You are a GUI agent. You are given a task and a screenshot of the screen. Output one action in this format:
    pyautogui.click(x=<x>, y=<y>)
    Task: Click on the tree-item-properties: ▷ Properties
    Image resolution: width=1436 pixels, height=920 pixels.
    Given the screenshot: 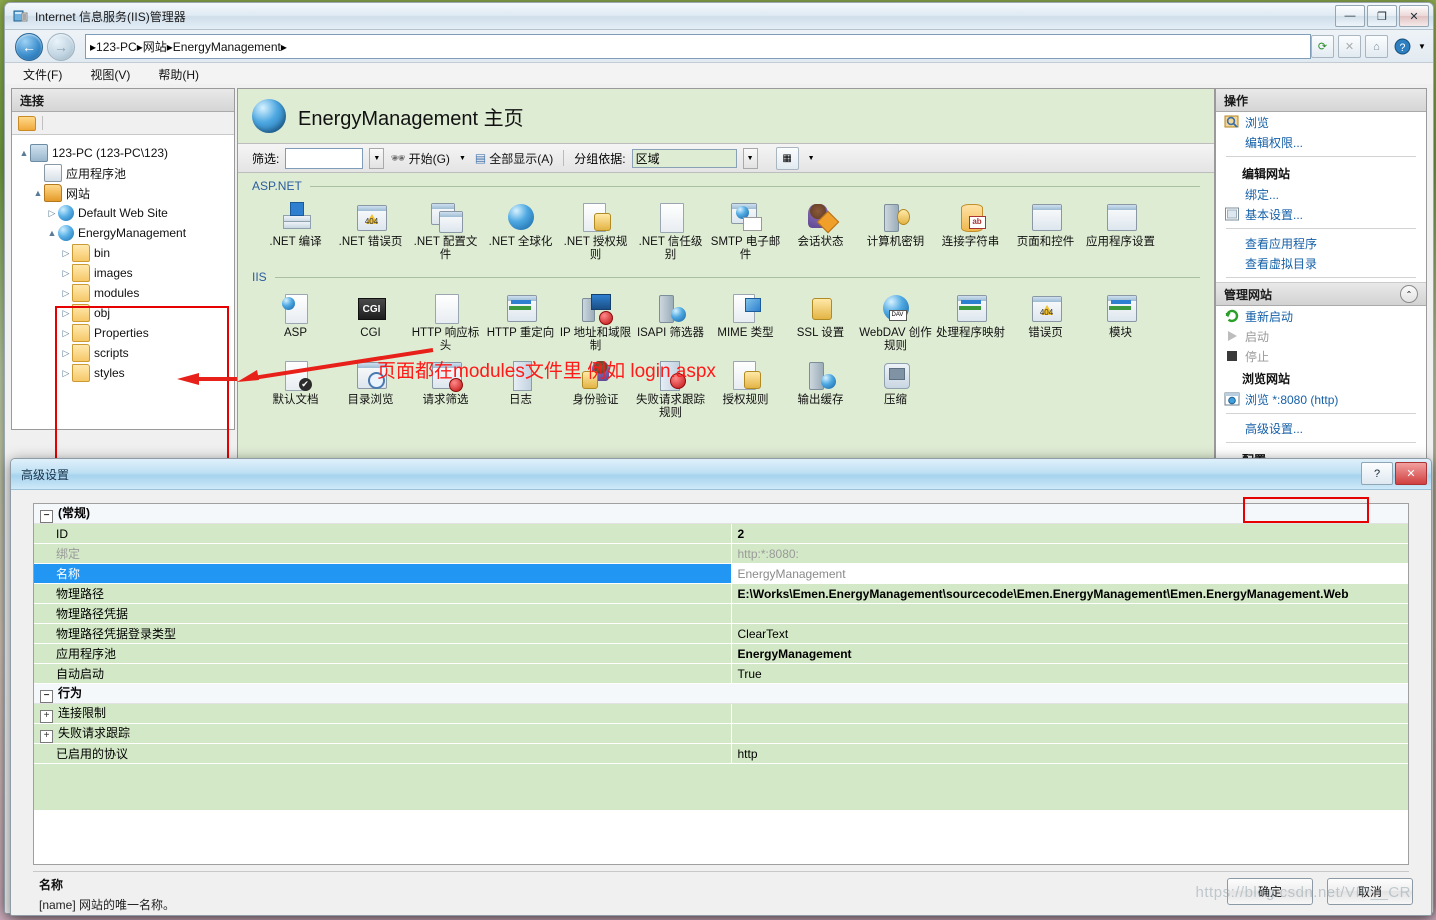 What is the action you would take?
    pyautogui.click(x=126, y=333)
    